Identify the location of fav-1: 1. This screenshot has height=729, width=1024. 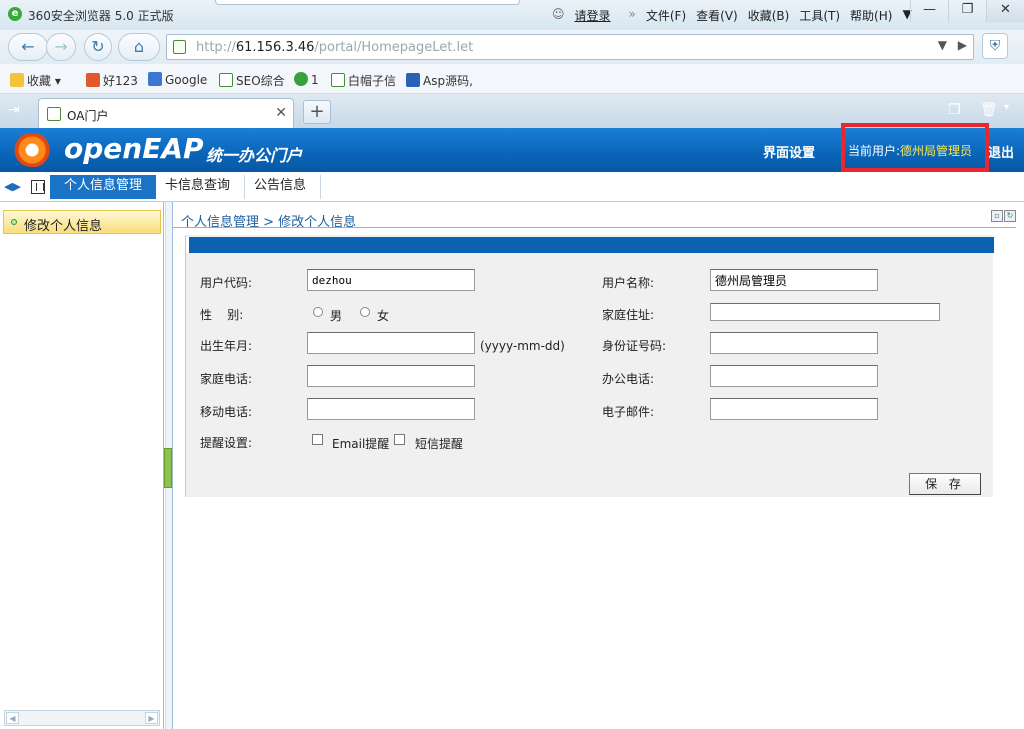
(306, 79).